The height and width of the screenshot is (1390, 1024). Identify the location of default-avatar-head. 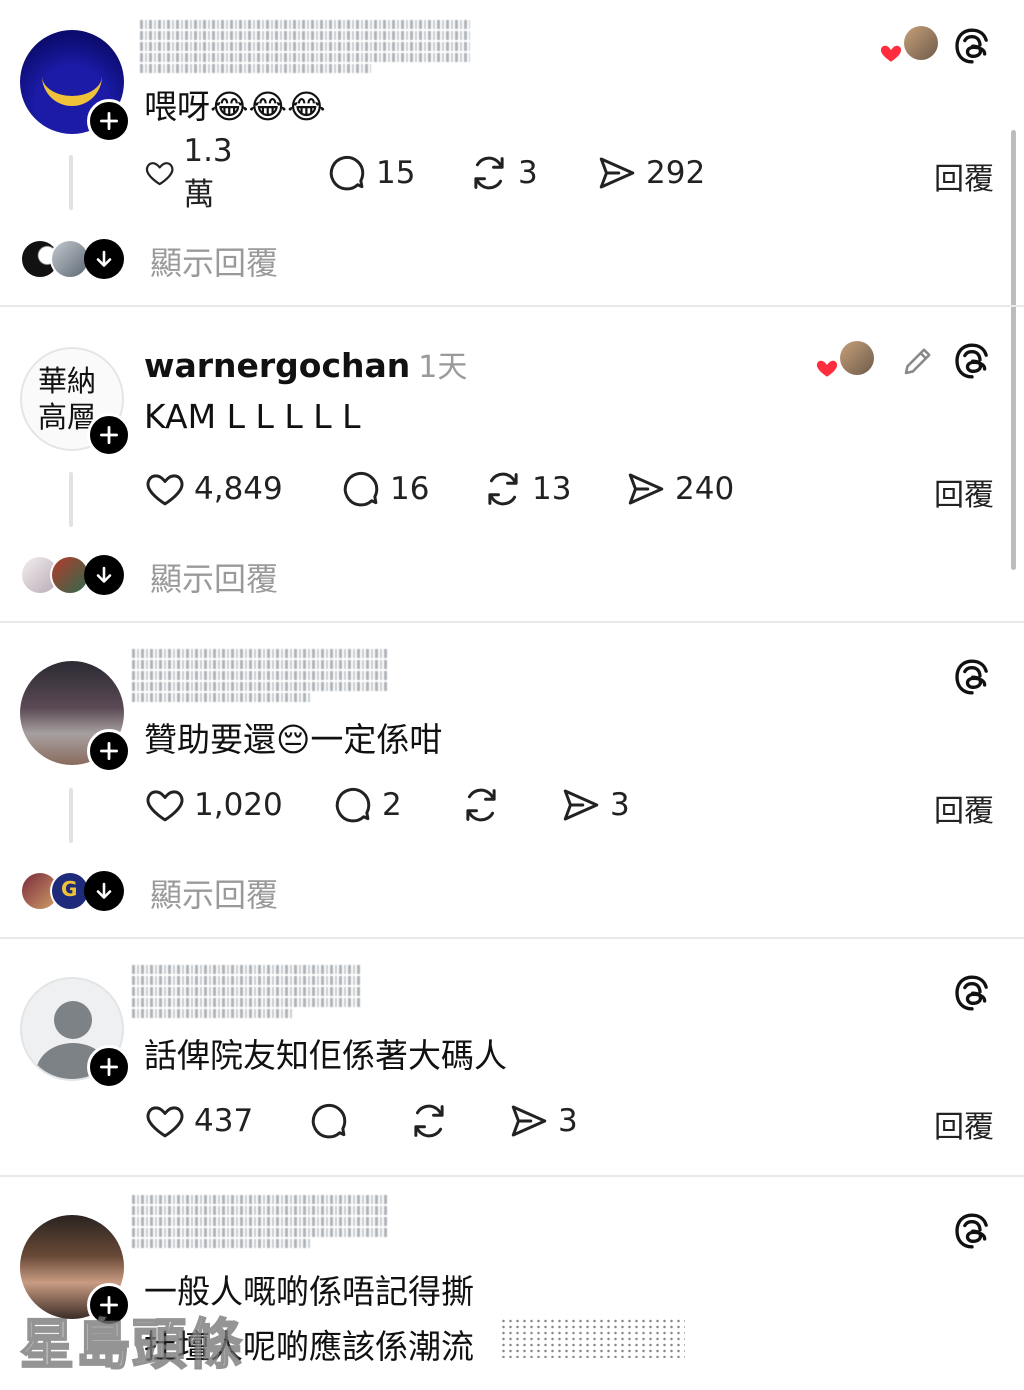
(73, 1020).